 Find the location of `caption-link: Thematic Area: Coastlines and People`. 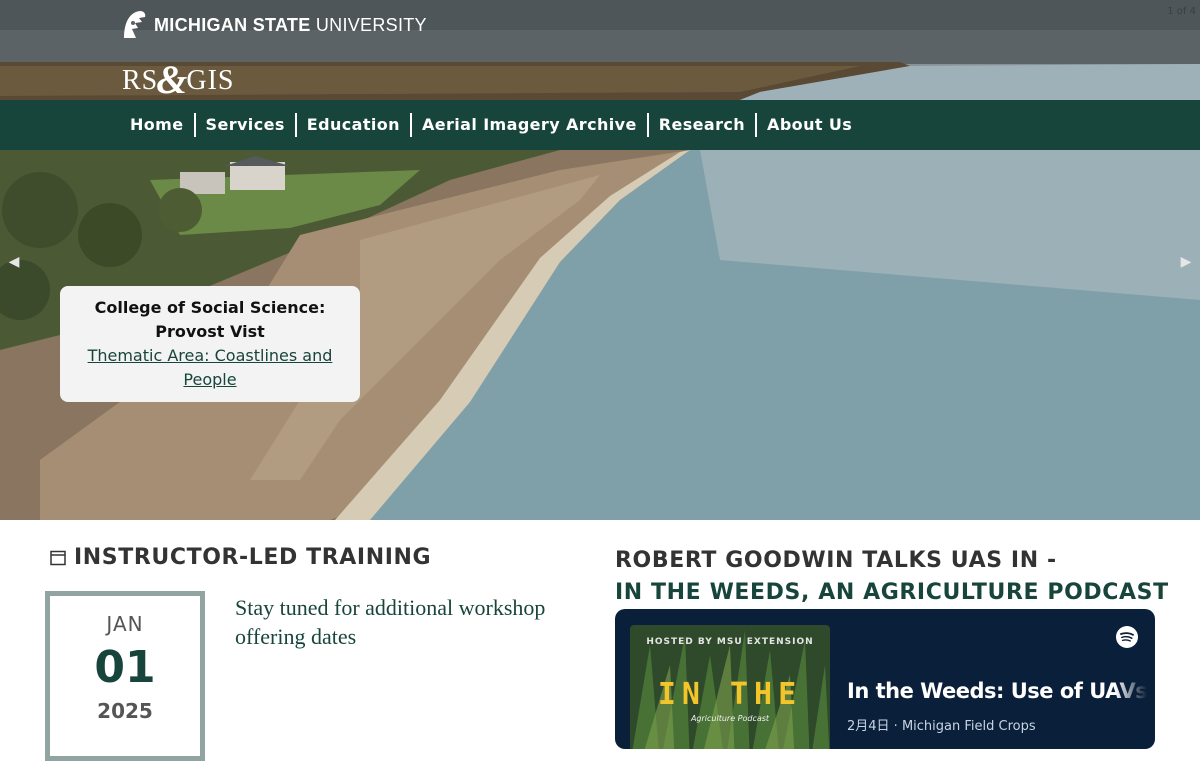

caption-link: Thematic Area: Coastlines and People is located at coordinates (210, 368).